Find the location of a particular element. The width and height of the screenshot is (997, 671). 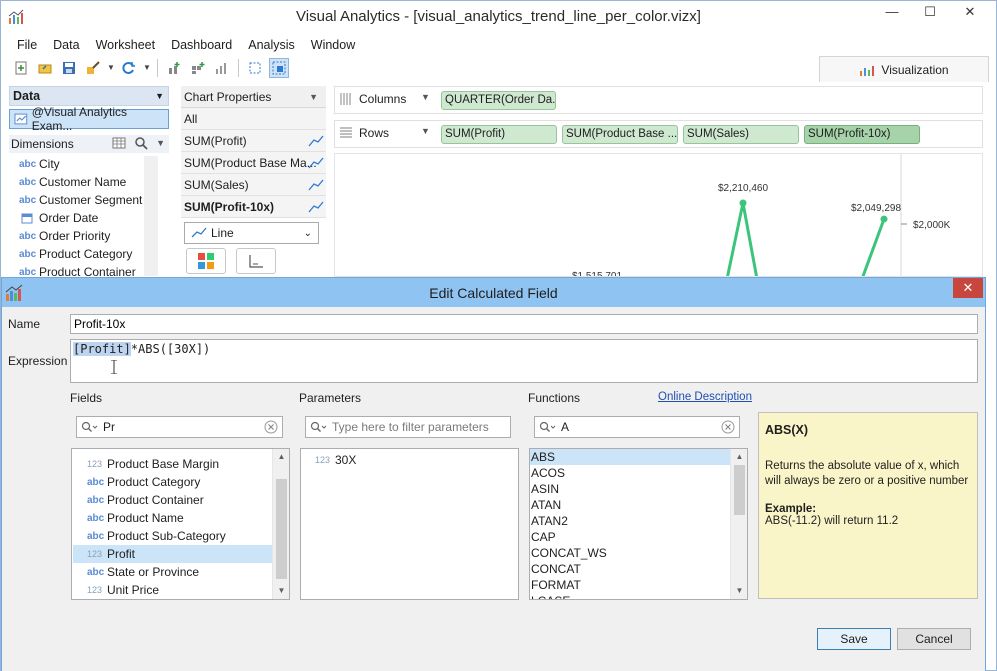

field-item: abc Product Container is located at coordinates (172, 500).